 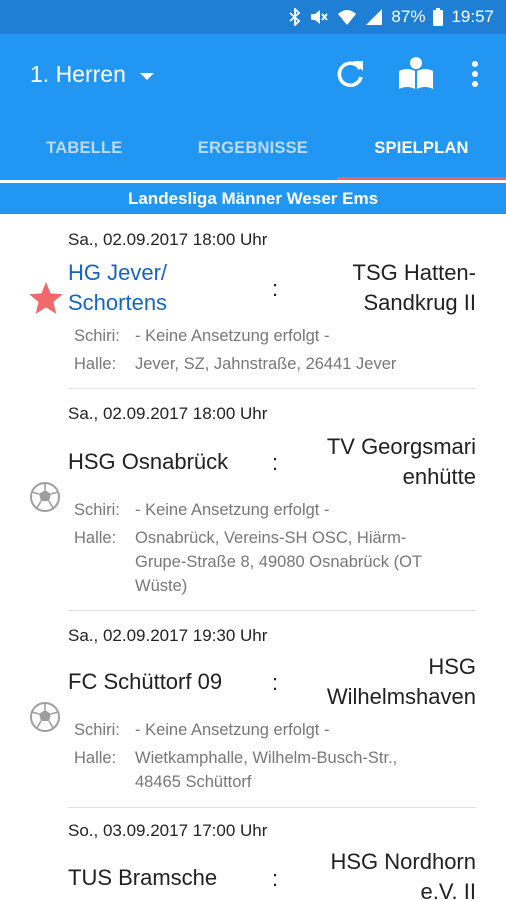 I want to click on bluetooth-icon, so click(x=295, y=17).